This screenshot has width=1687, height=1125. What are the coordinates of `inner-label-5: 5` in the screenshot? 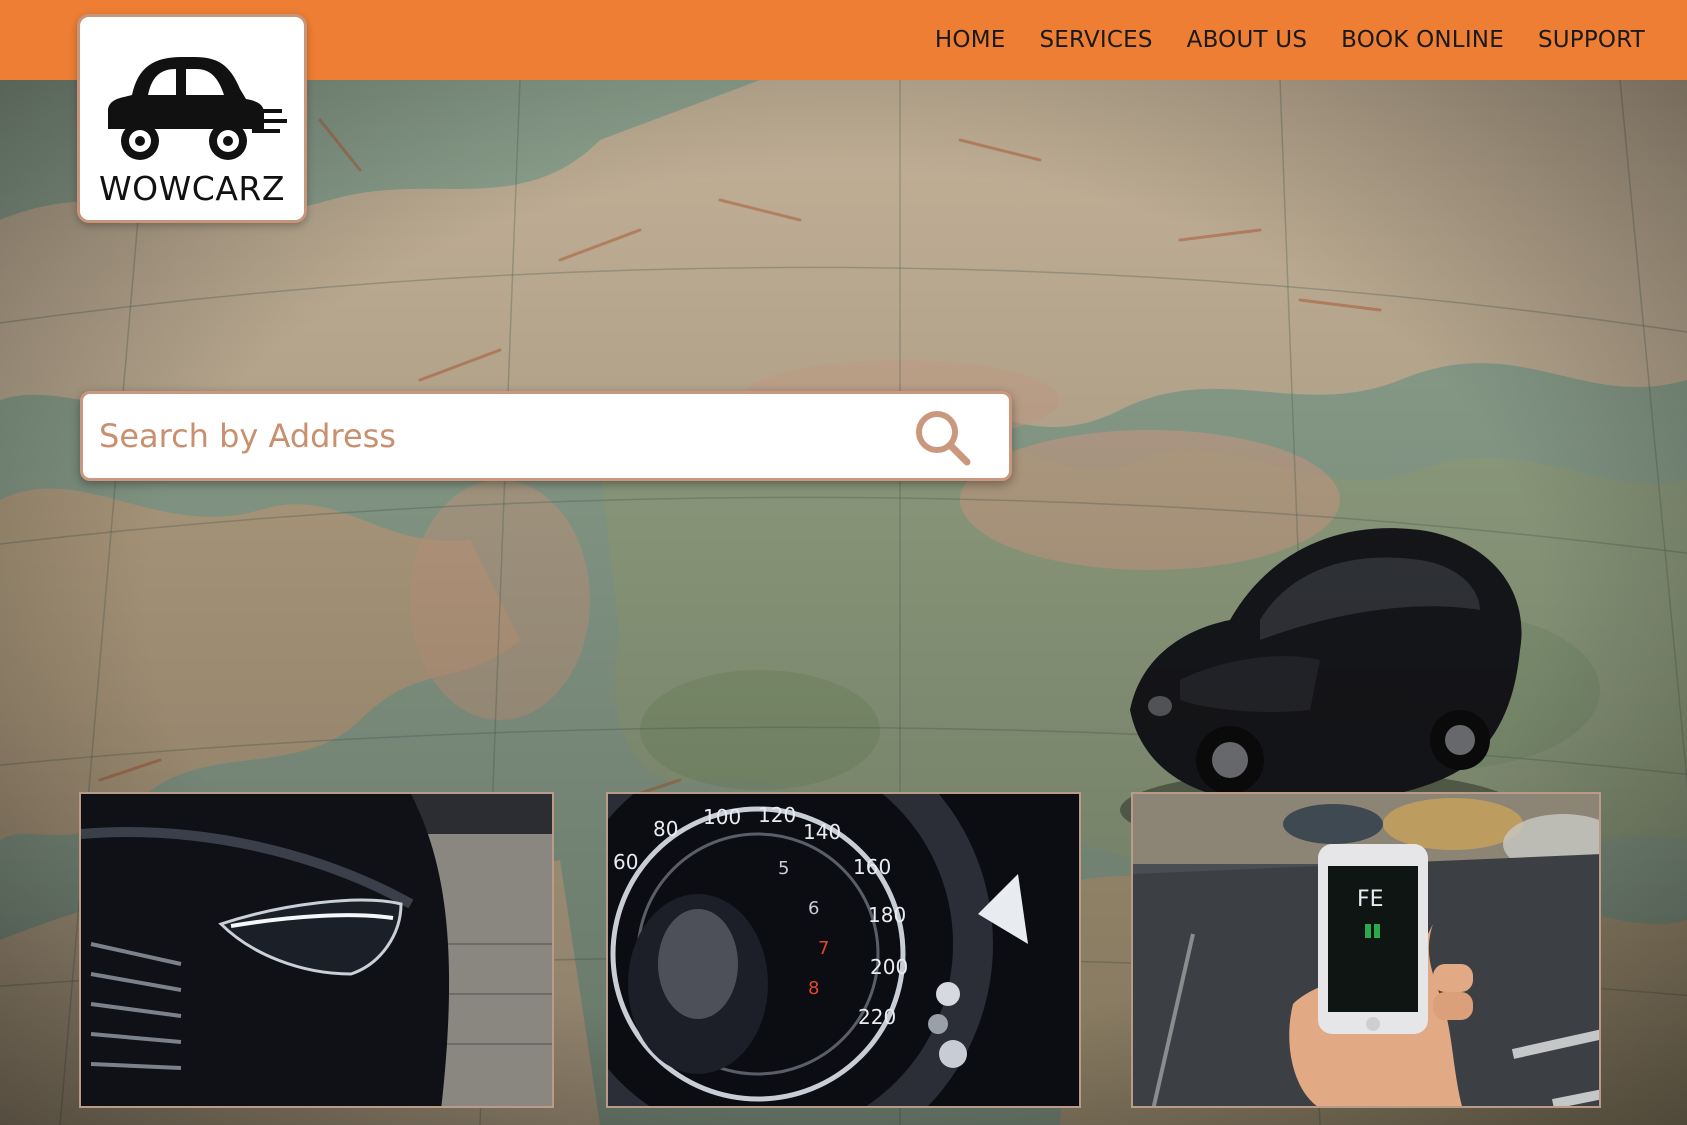 It's located at (783, 868).